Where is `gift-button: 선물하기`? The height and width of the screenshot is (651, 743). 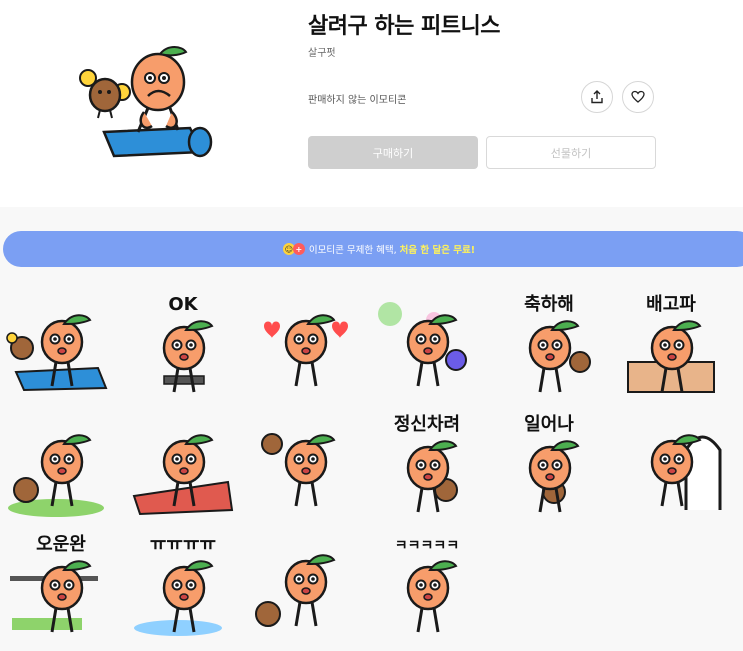
gift-button: 선물하기 is located at coordinates (571, 152).